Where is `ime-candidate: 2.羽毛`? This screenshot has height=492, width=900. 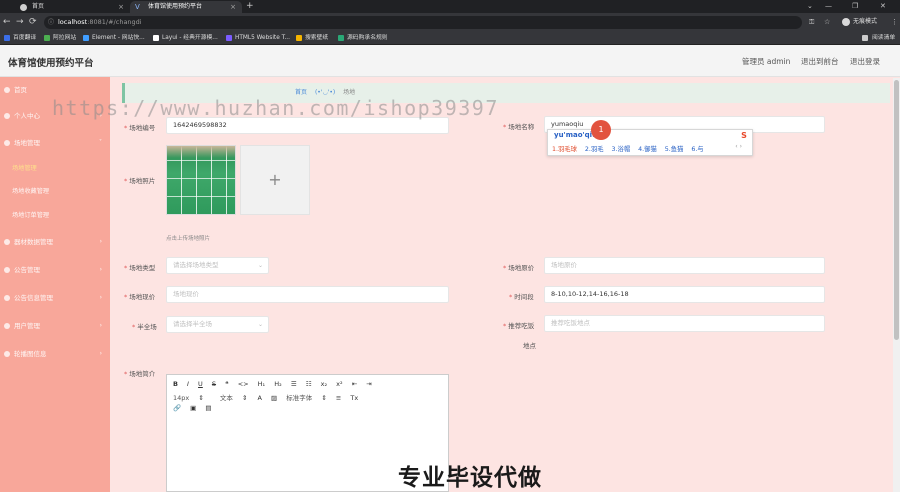
ime-candidate: 2.羽毛 is located at coordinates (594, 149).